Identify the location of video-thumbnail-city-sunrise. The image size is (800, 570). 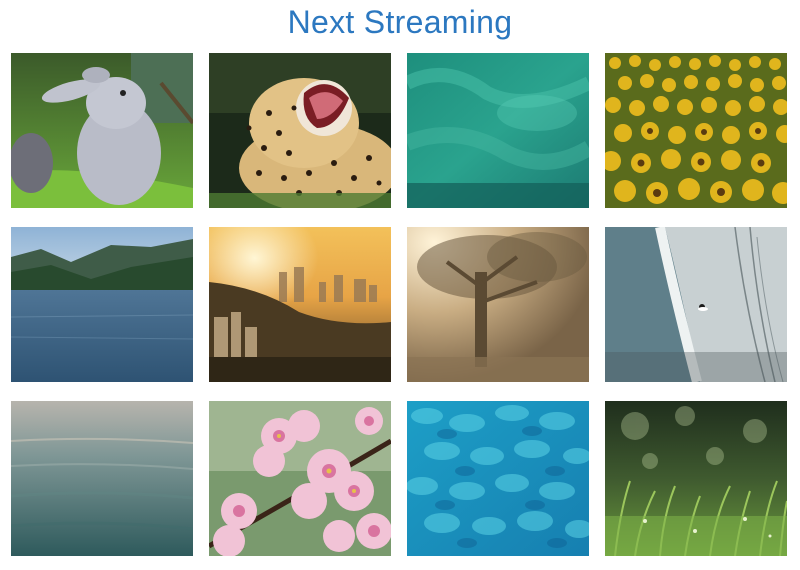
(300, 304).